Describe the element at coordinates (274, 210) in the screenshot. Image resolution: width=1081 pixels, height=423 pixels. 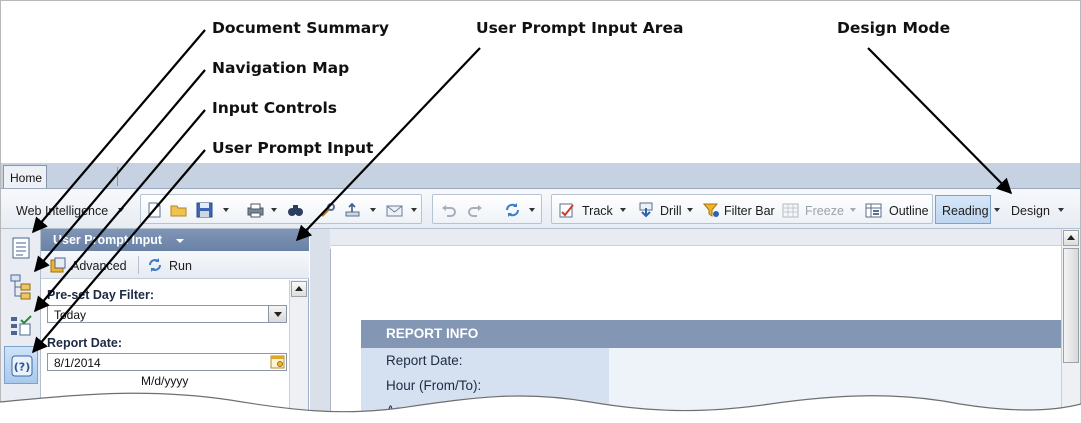
I see `print-chevron-icon` at that location.